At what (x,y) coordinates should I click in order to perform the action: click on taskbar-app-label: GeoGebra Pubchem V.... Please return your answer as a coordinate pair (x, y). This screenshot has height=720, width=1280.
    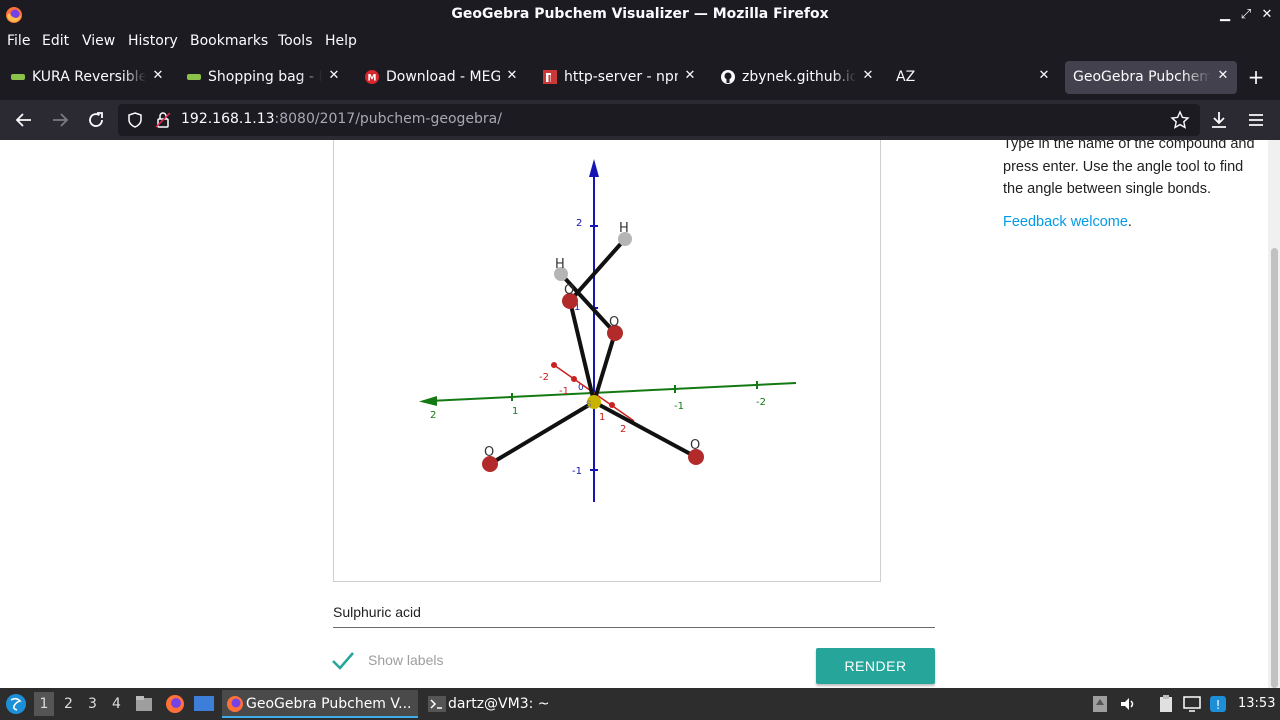
    Looking at the image, I should click on (329, 704).